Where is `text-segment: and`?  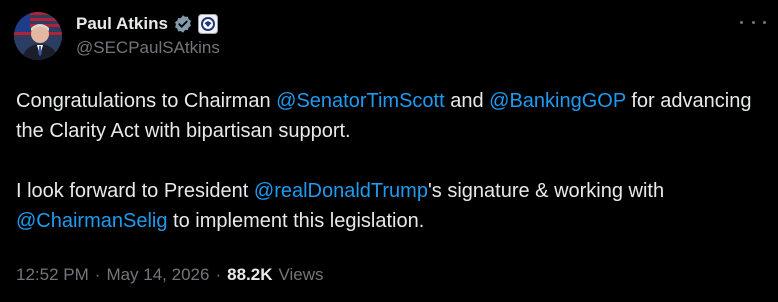
text-segment: and is located at coordinates (467, 101).